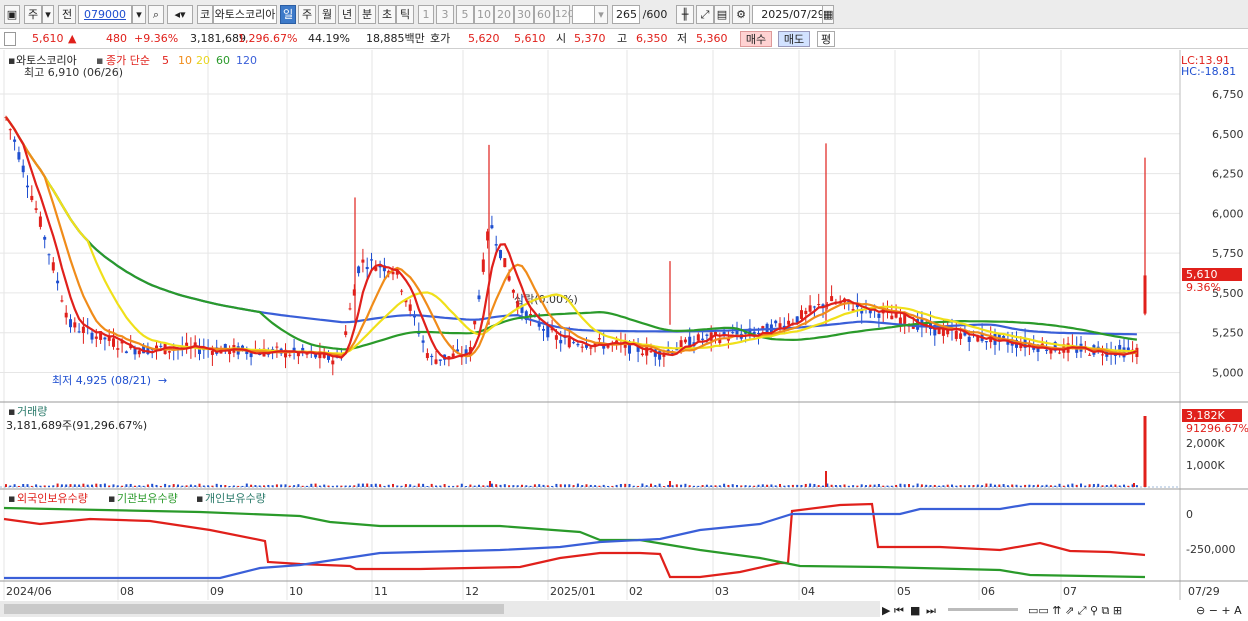 The image size is (1248, 621). I want to click on tab-year: 년, so click(347, 14).